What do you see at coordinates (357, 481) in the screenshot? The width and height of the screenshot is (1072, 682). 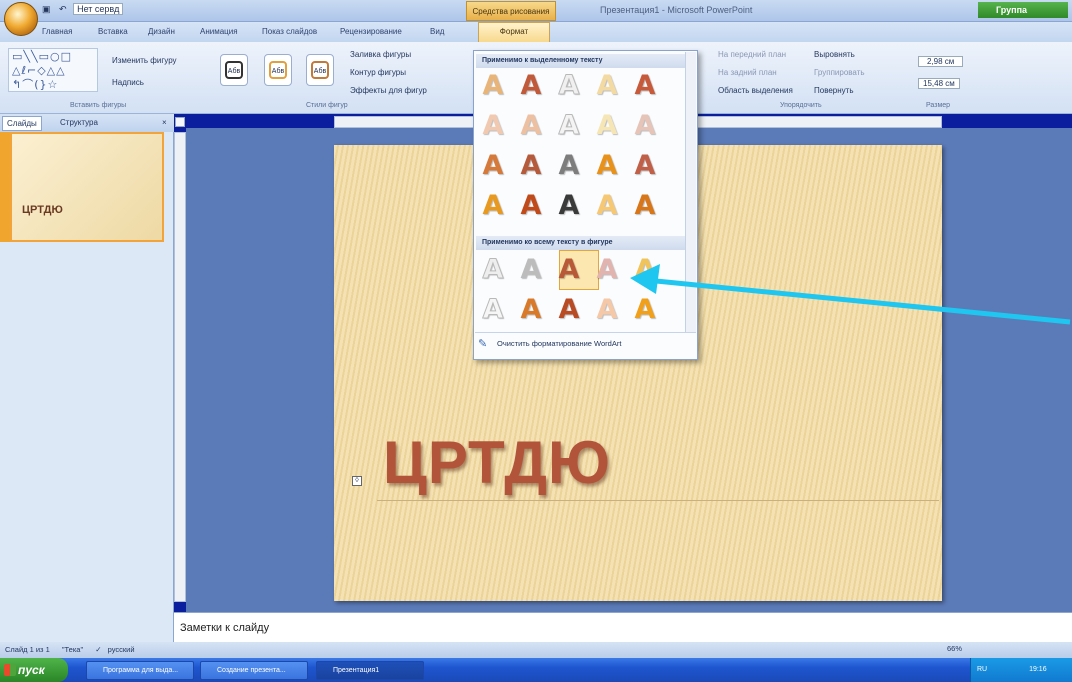 I see `rotation-handle: ◊` at bounding box center [357, 481].